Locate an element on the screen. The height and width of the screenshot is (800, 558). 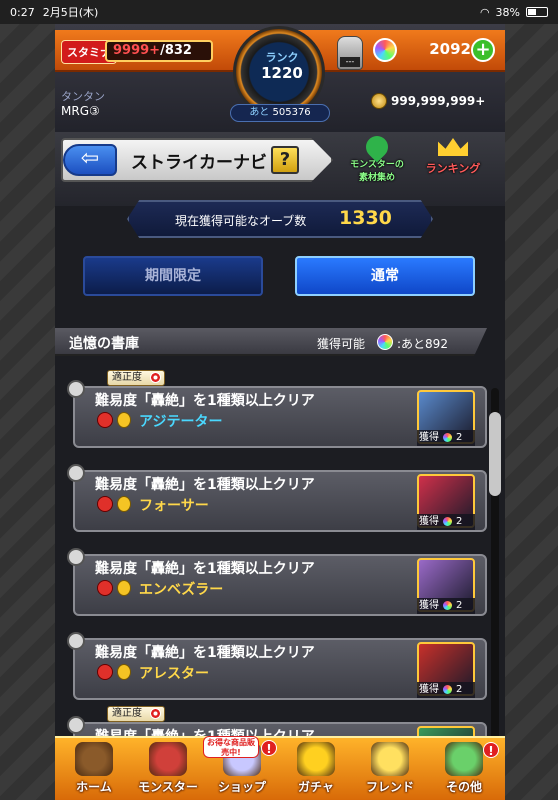
friend-icon is located at coordinates (390, 759).